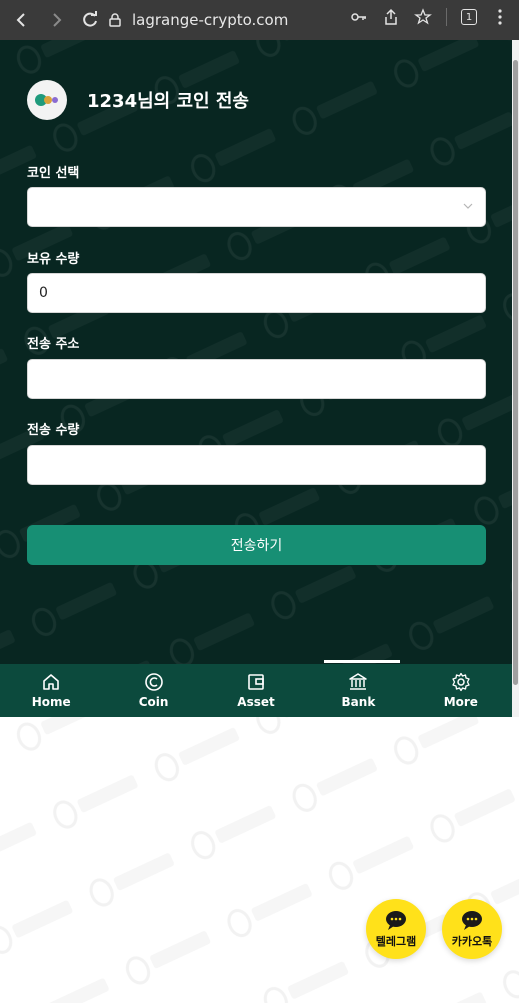 Image resolution: width=519 pixels, height=1003 pixels. I want to click on bottom-navigation: Home Coin Asset Bank More, so click(256, 688).